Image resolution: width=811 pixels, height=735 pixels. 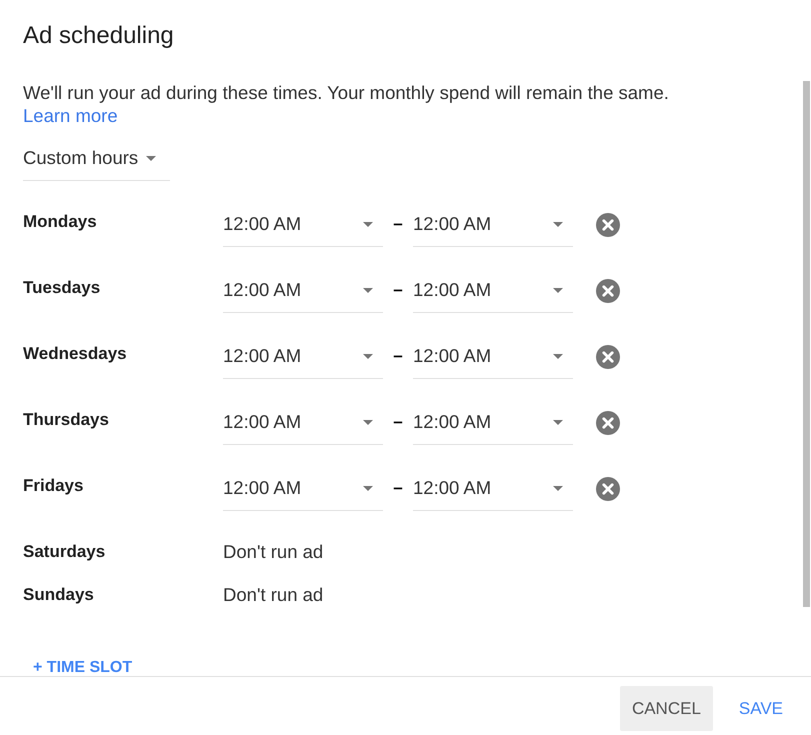 I want to click on day-label: Sundays, so click(x=58, y=595).